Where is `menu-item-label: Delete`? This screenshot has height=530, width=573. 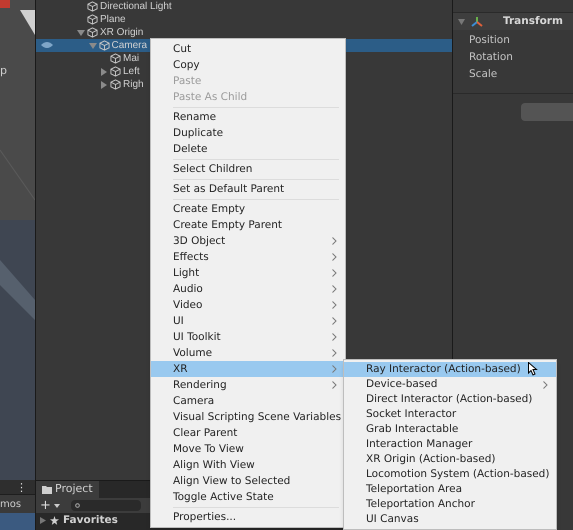
menu-item-label: Delete is located at coordinates (190, 149).